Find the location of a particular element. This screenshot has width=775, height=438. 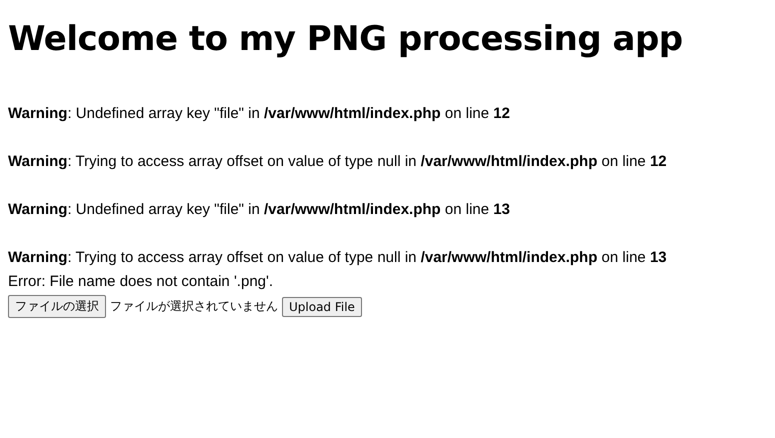

error-message: Error: File name does not contain '.png'. is located at coordinates (141, 282).